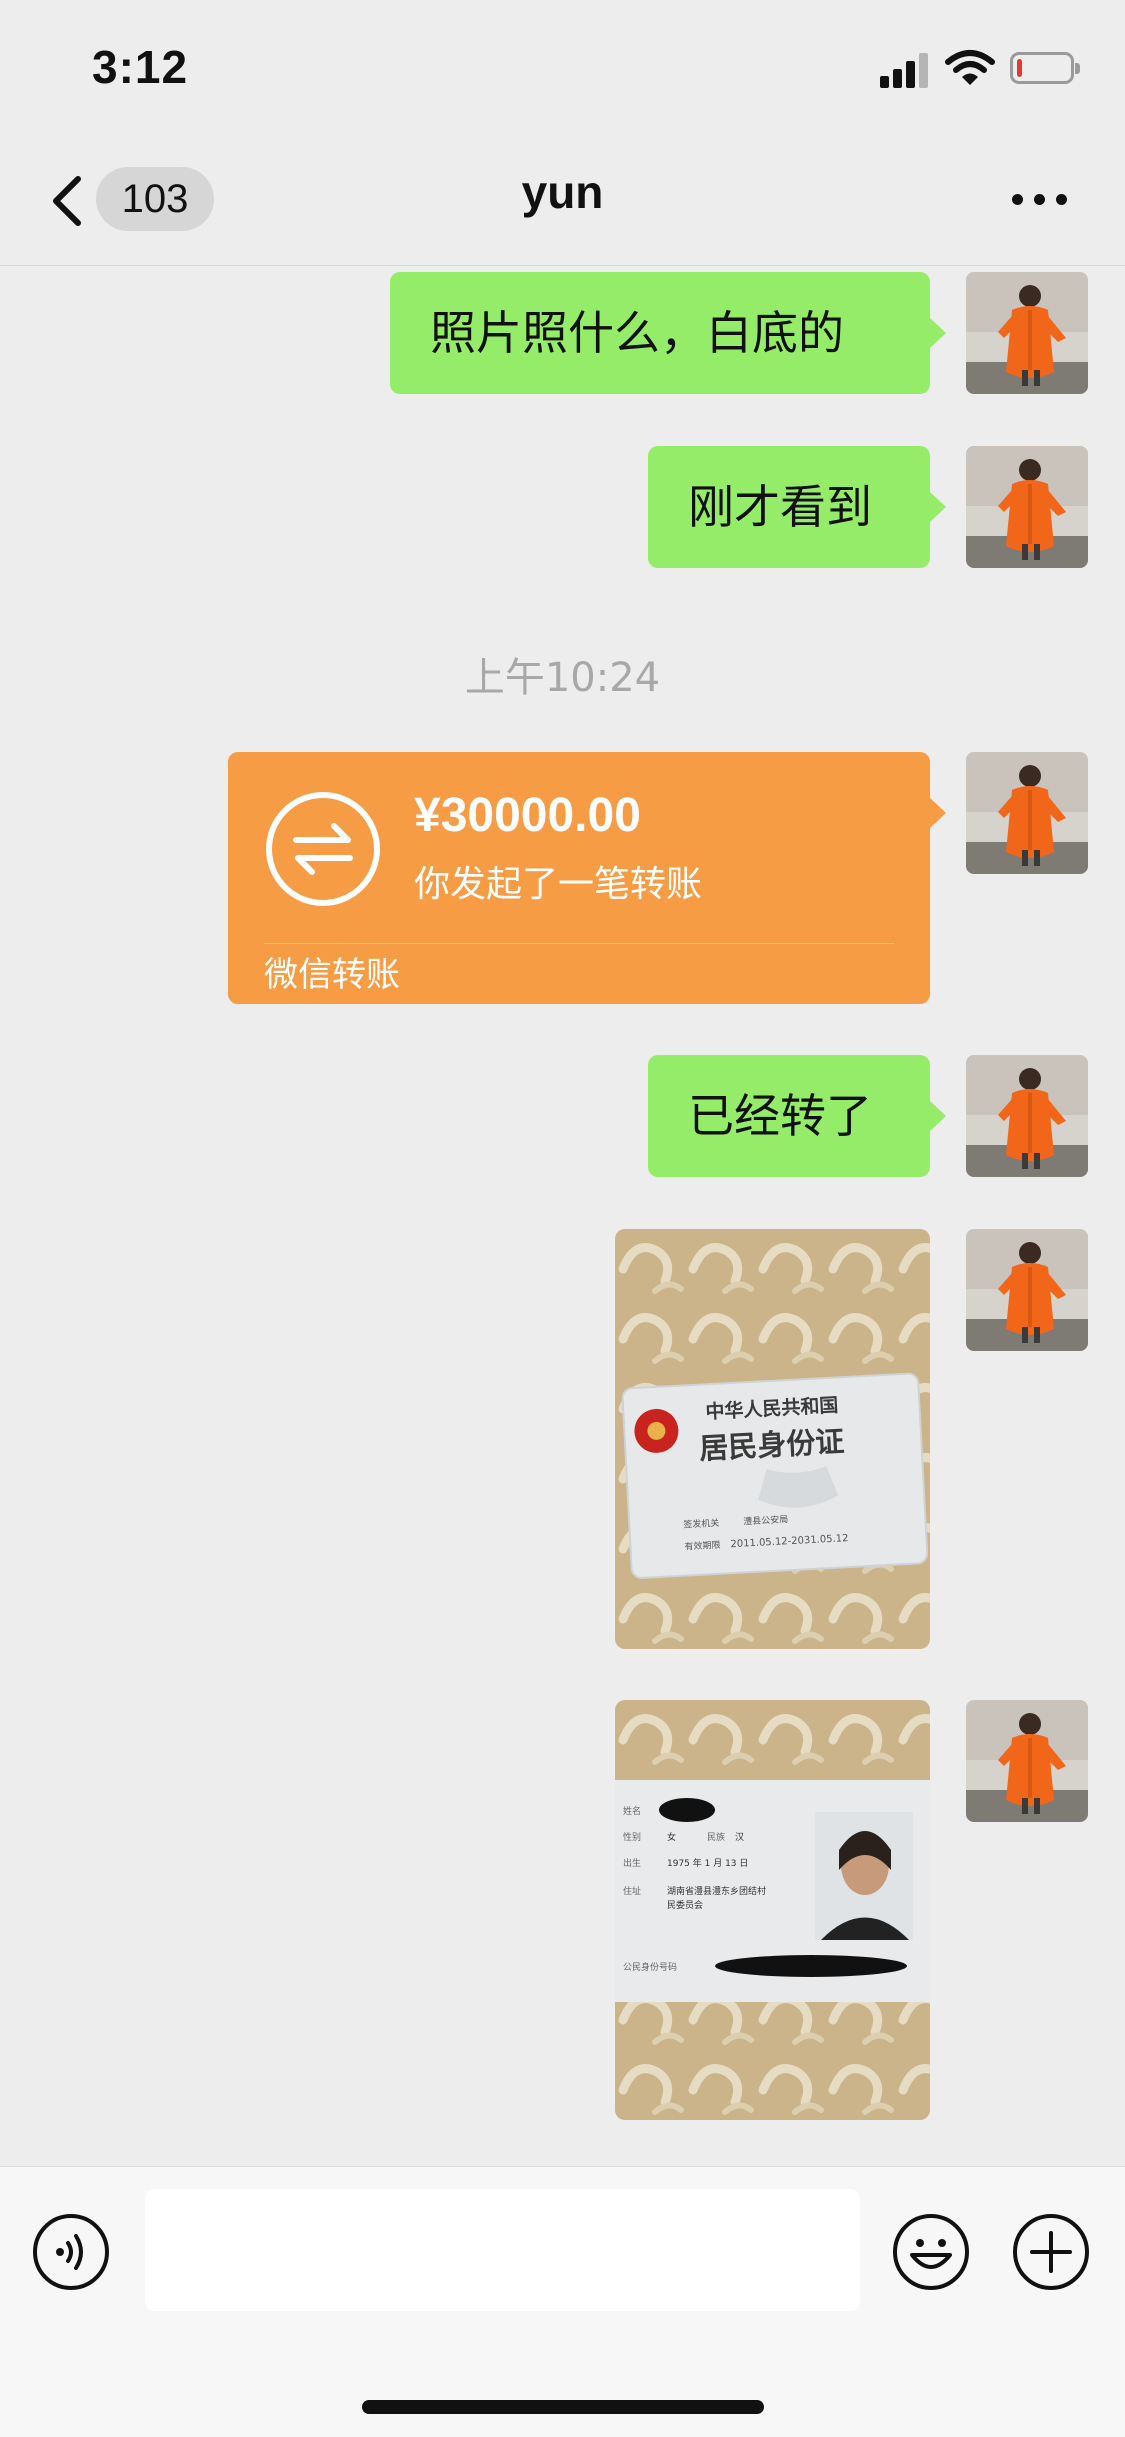  Describe the element at coordinates (632, 1837) in the screenshot. I see `id-back-sex-label: 性别` at that location.